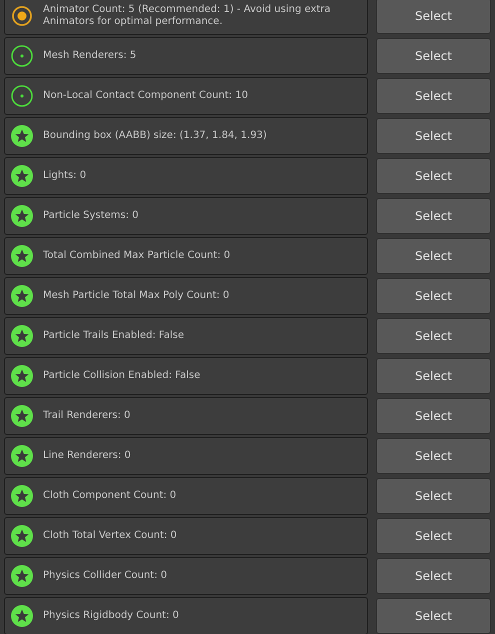  I want to click on message-text: Particle Trails Enabled: False, so click(113, 336).